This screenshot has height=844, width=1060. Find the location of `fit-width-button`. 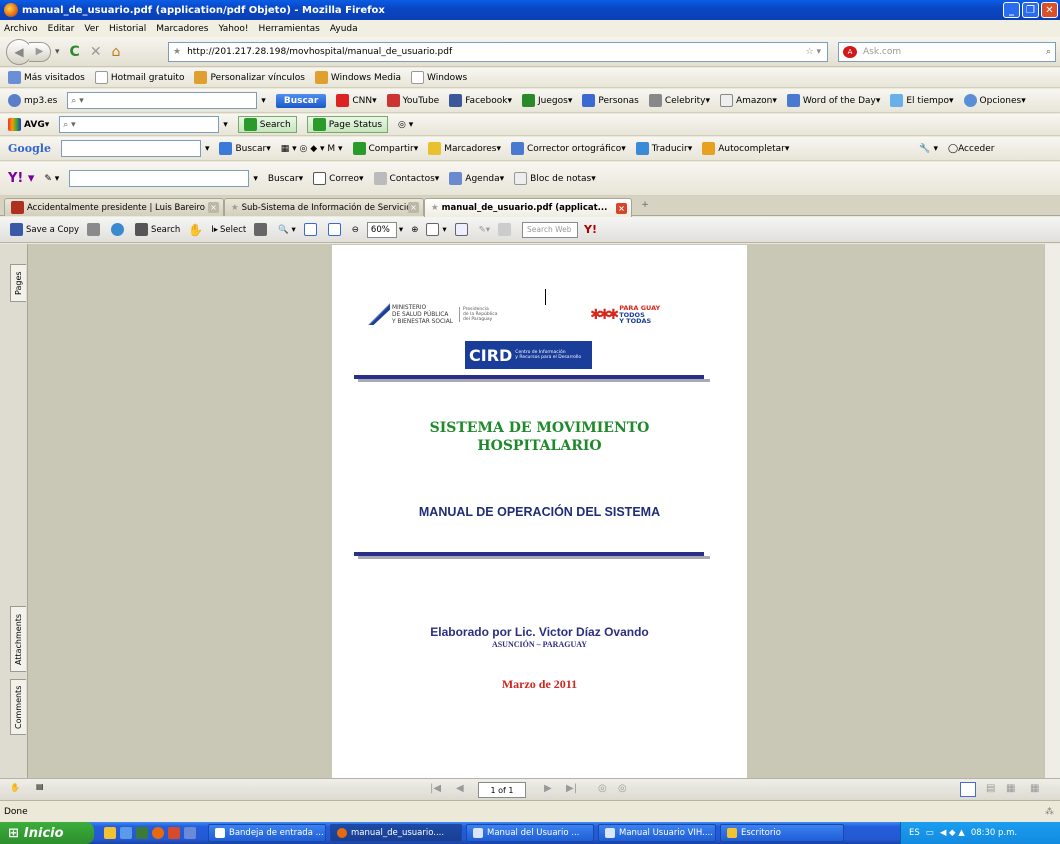

fit-width-button is located at coordinates (335, 229).